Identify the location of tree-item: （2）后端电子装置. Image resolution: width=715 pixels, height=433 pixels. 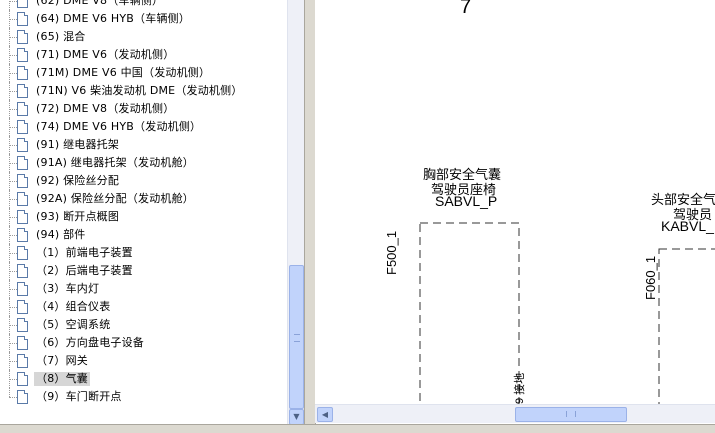
(143, 271).